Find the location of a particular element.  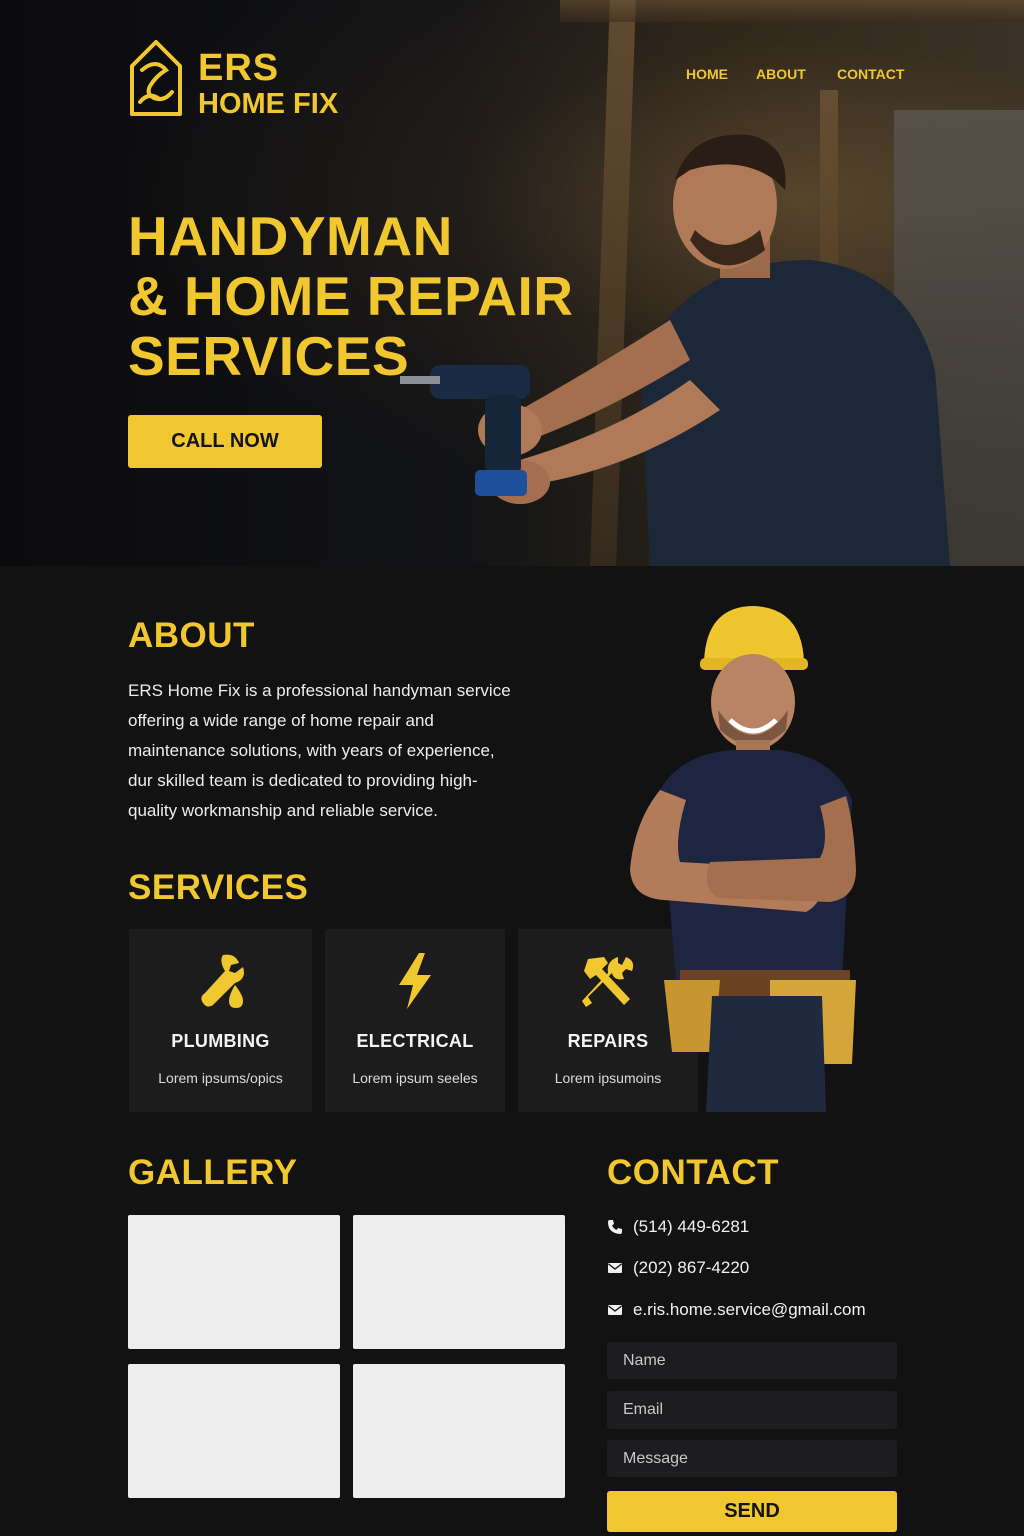

hero-title-line: HANDYMAN is located at coordinates (290, 236).